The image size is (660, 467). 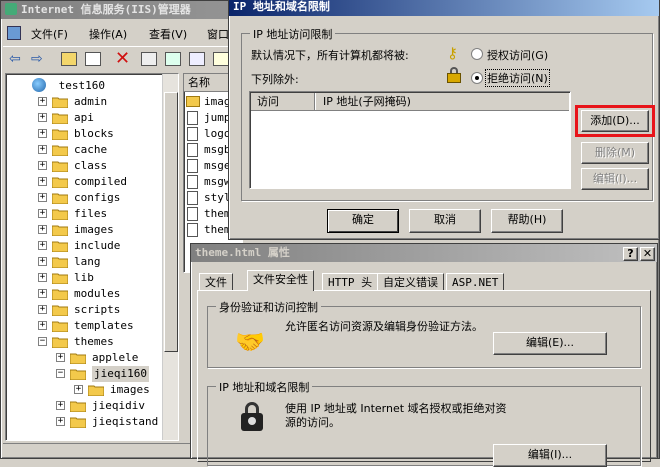 What do you see at coordinates (477, 54) in the screenshot?
I see `radio-grant` at bounding box center [477, 54].